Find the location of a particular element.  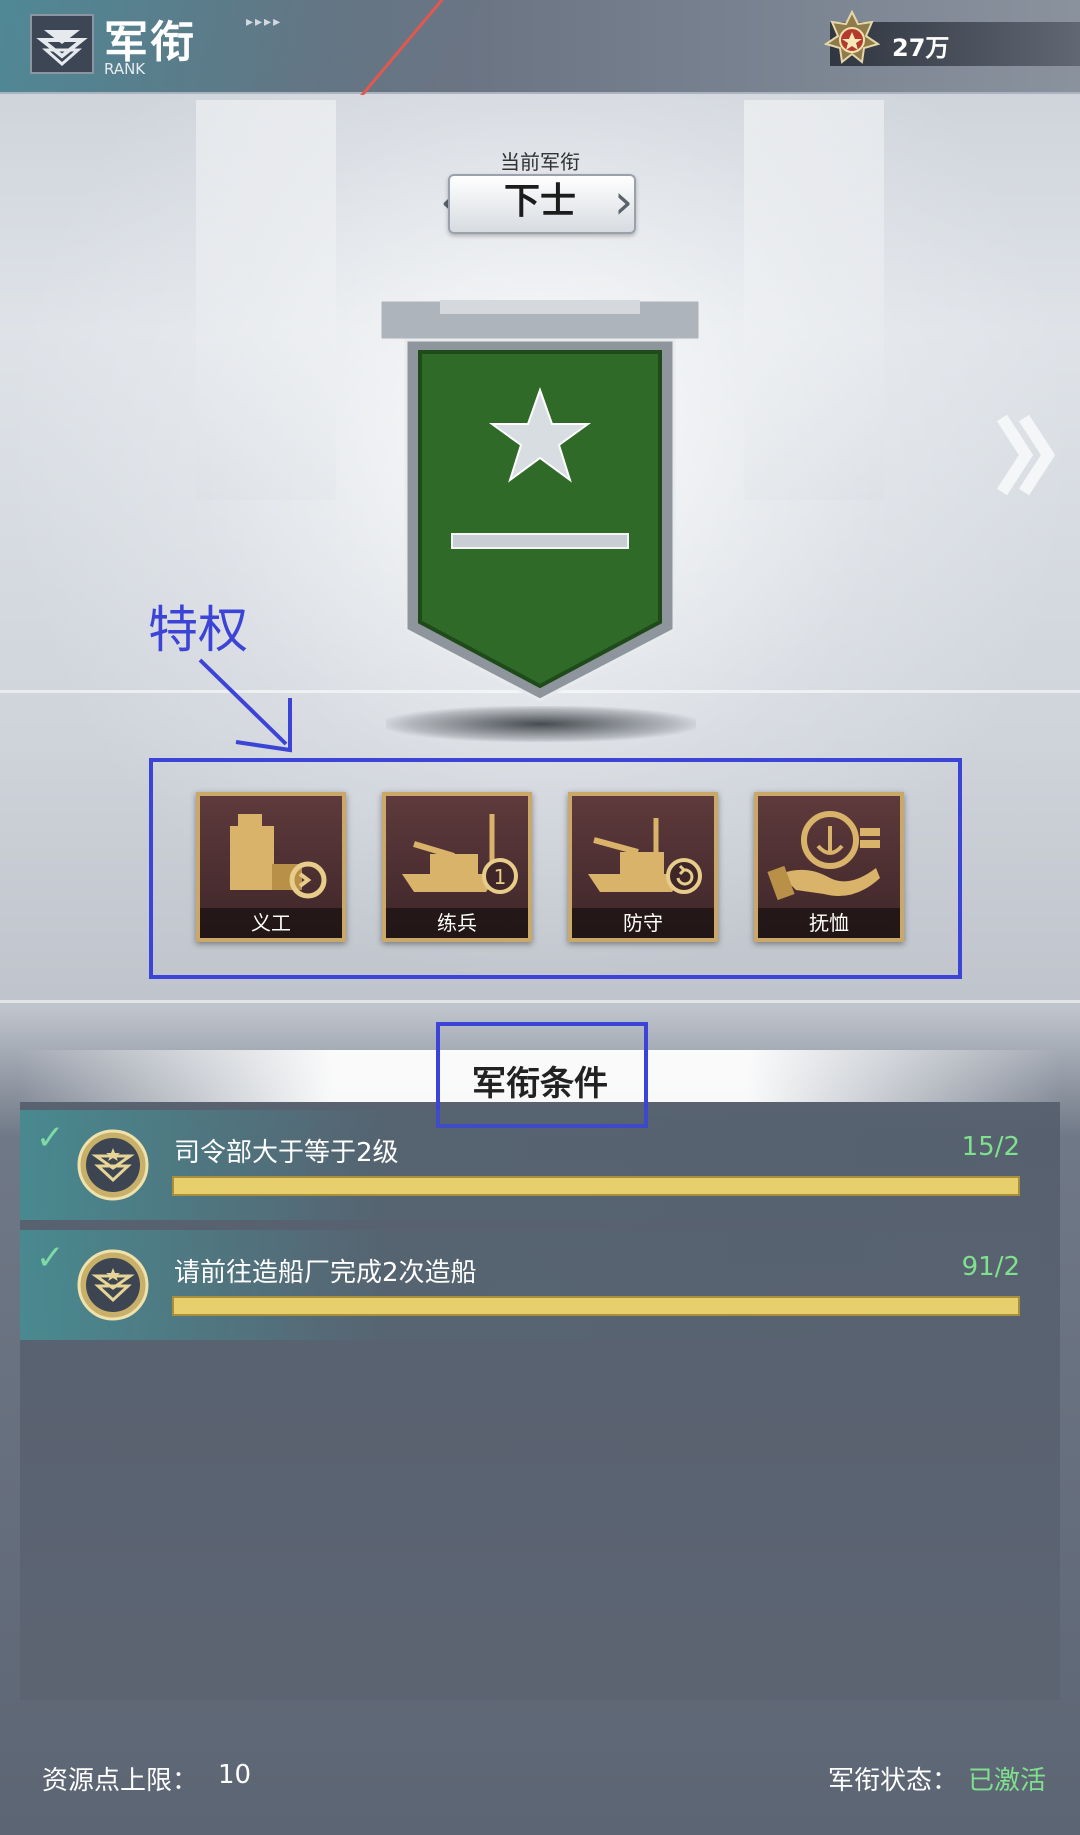

condition-text: 请前往造船厂完成2次造船 is located at coordinates (325, 1273).